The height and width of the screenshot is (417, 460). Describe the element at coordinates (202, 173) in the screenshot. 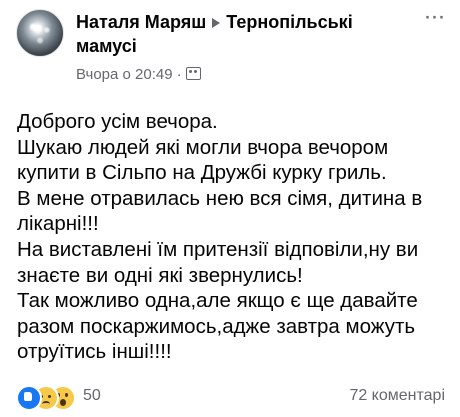

I see `post-text-line: купити в Сільпо на Дружбі курку гриль.` at that location.